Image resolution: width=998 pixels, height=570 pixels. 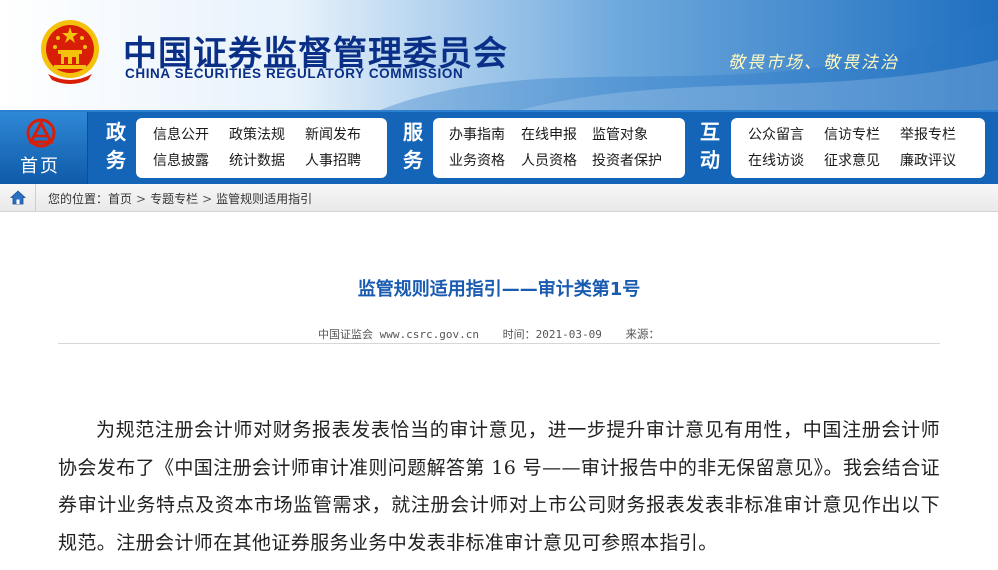 I want to click on nav-item-petition: 信访专栏, so click(x=852, y=134).